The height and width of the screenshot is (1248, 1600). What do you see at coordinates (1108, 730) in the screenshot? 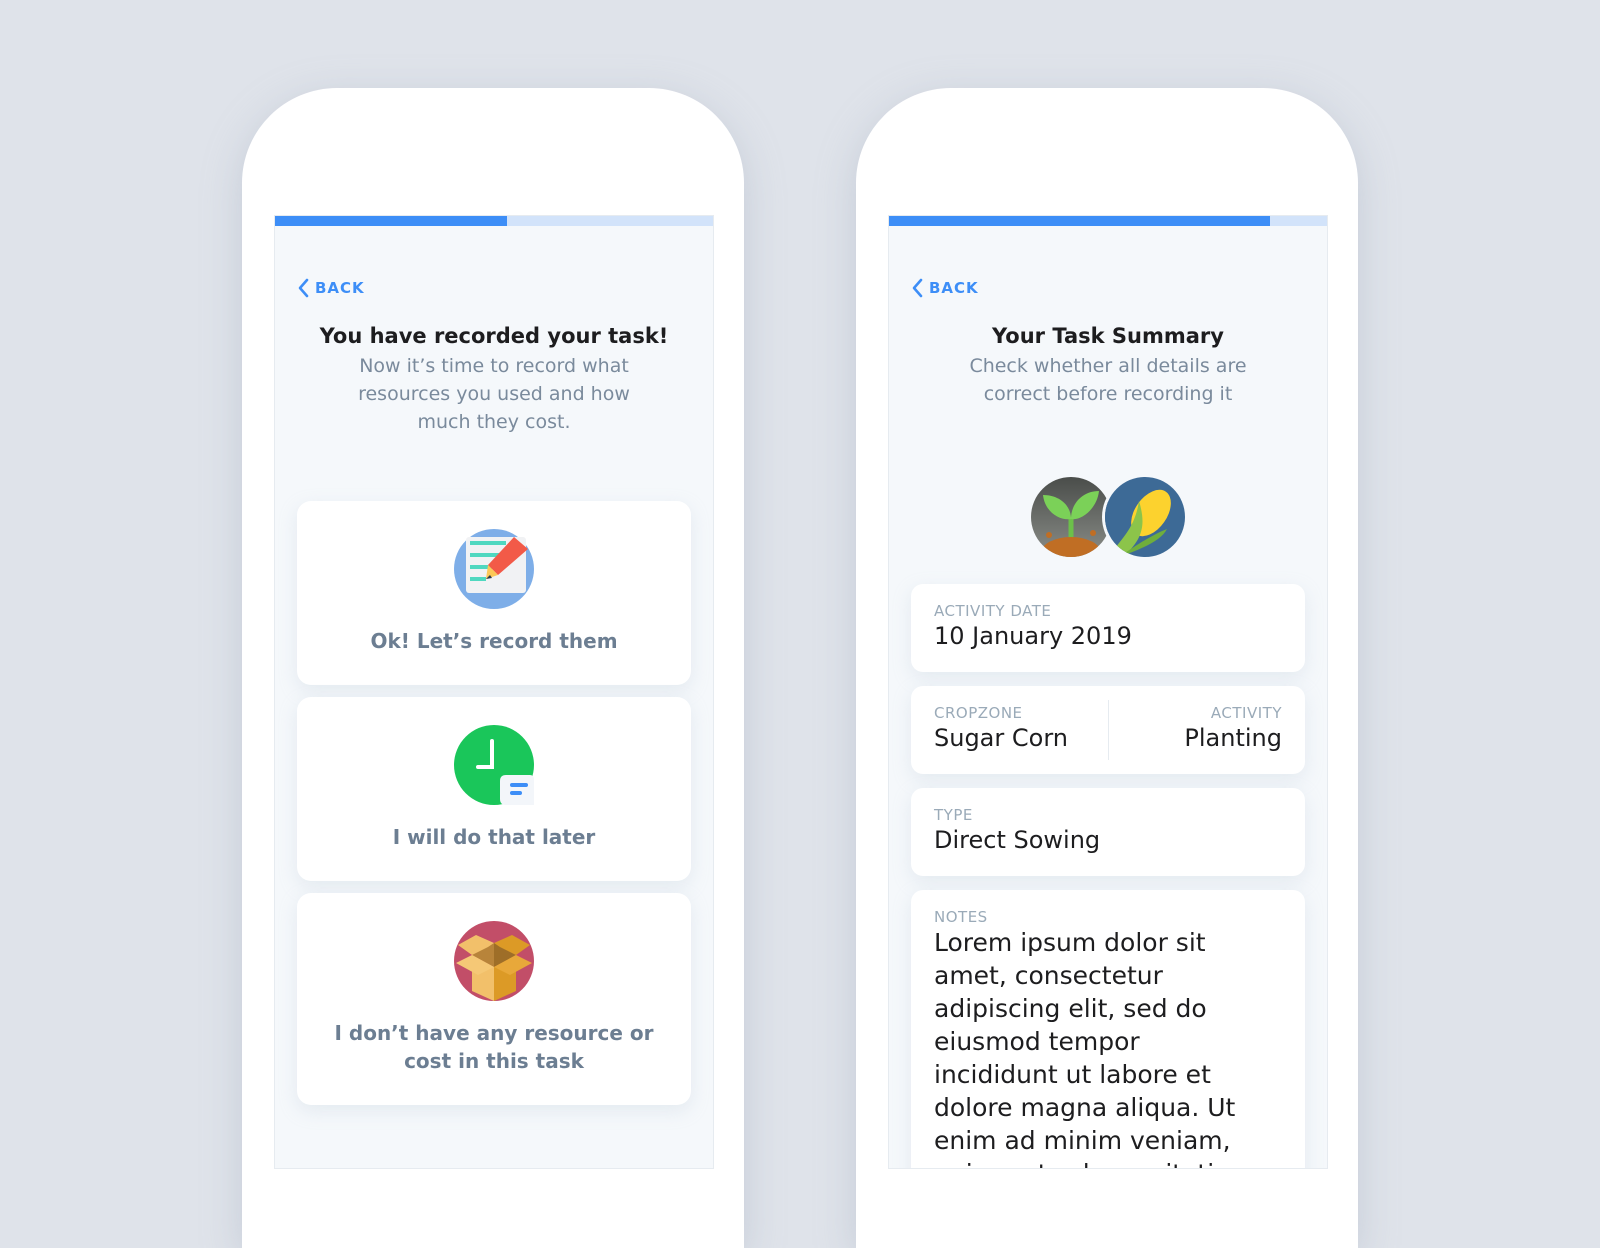
I see `cropzone-activity-card: CROPZONE Sugar Corn ACTIVITY Planting` at bounding box center [1108, 730].